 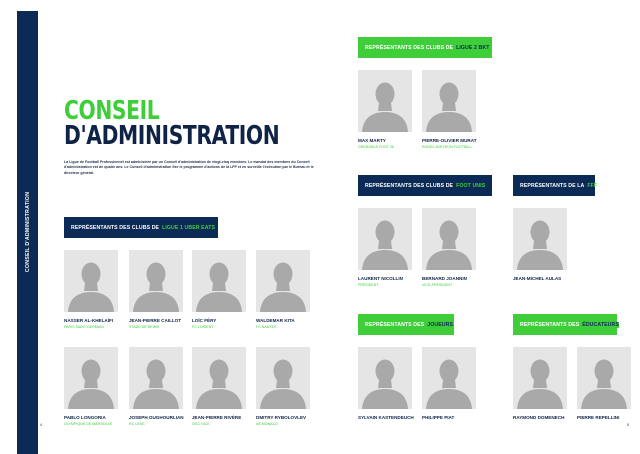 I want to click on header-fff: REPRÉSENTANTS DE LA FFF, so click(x=555, y=185).